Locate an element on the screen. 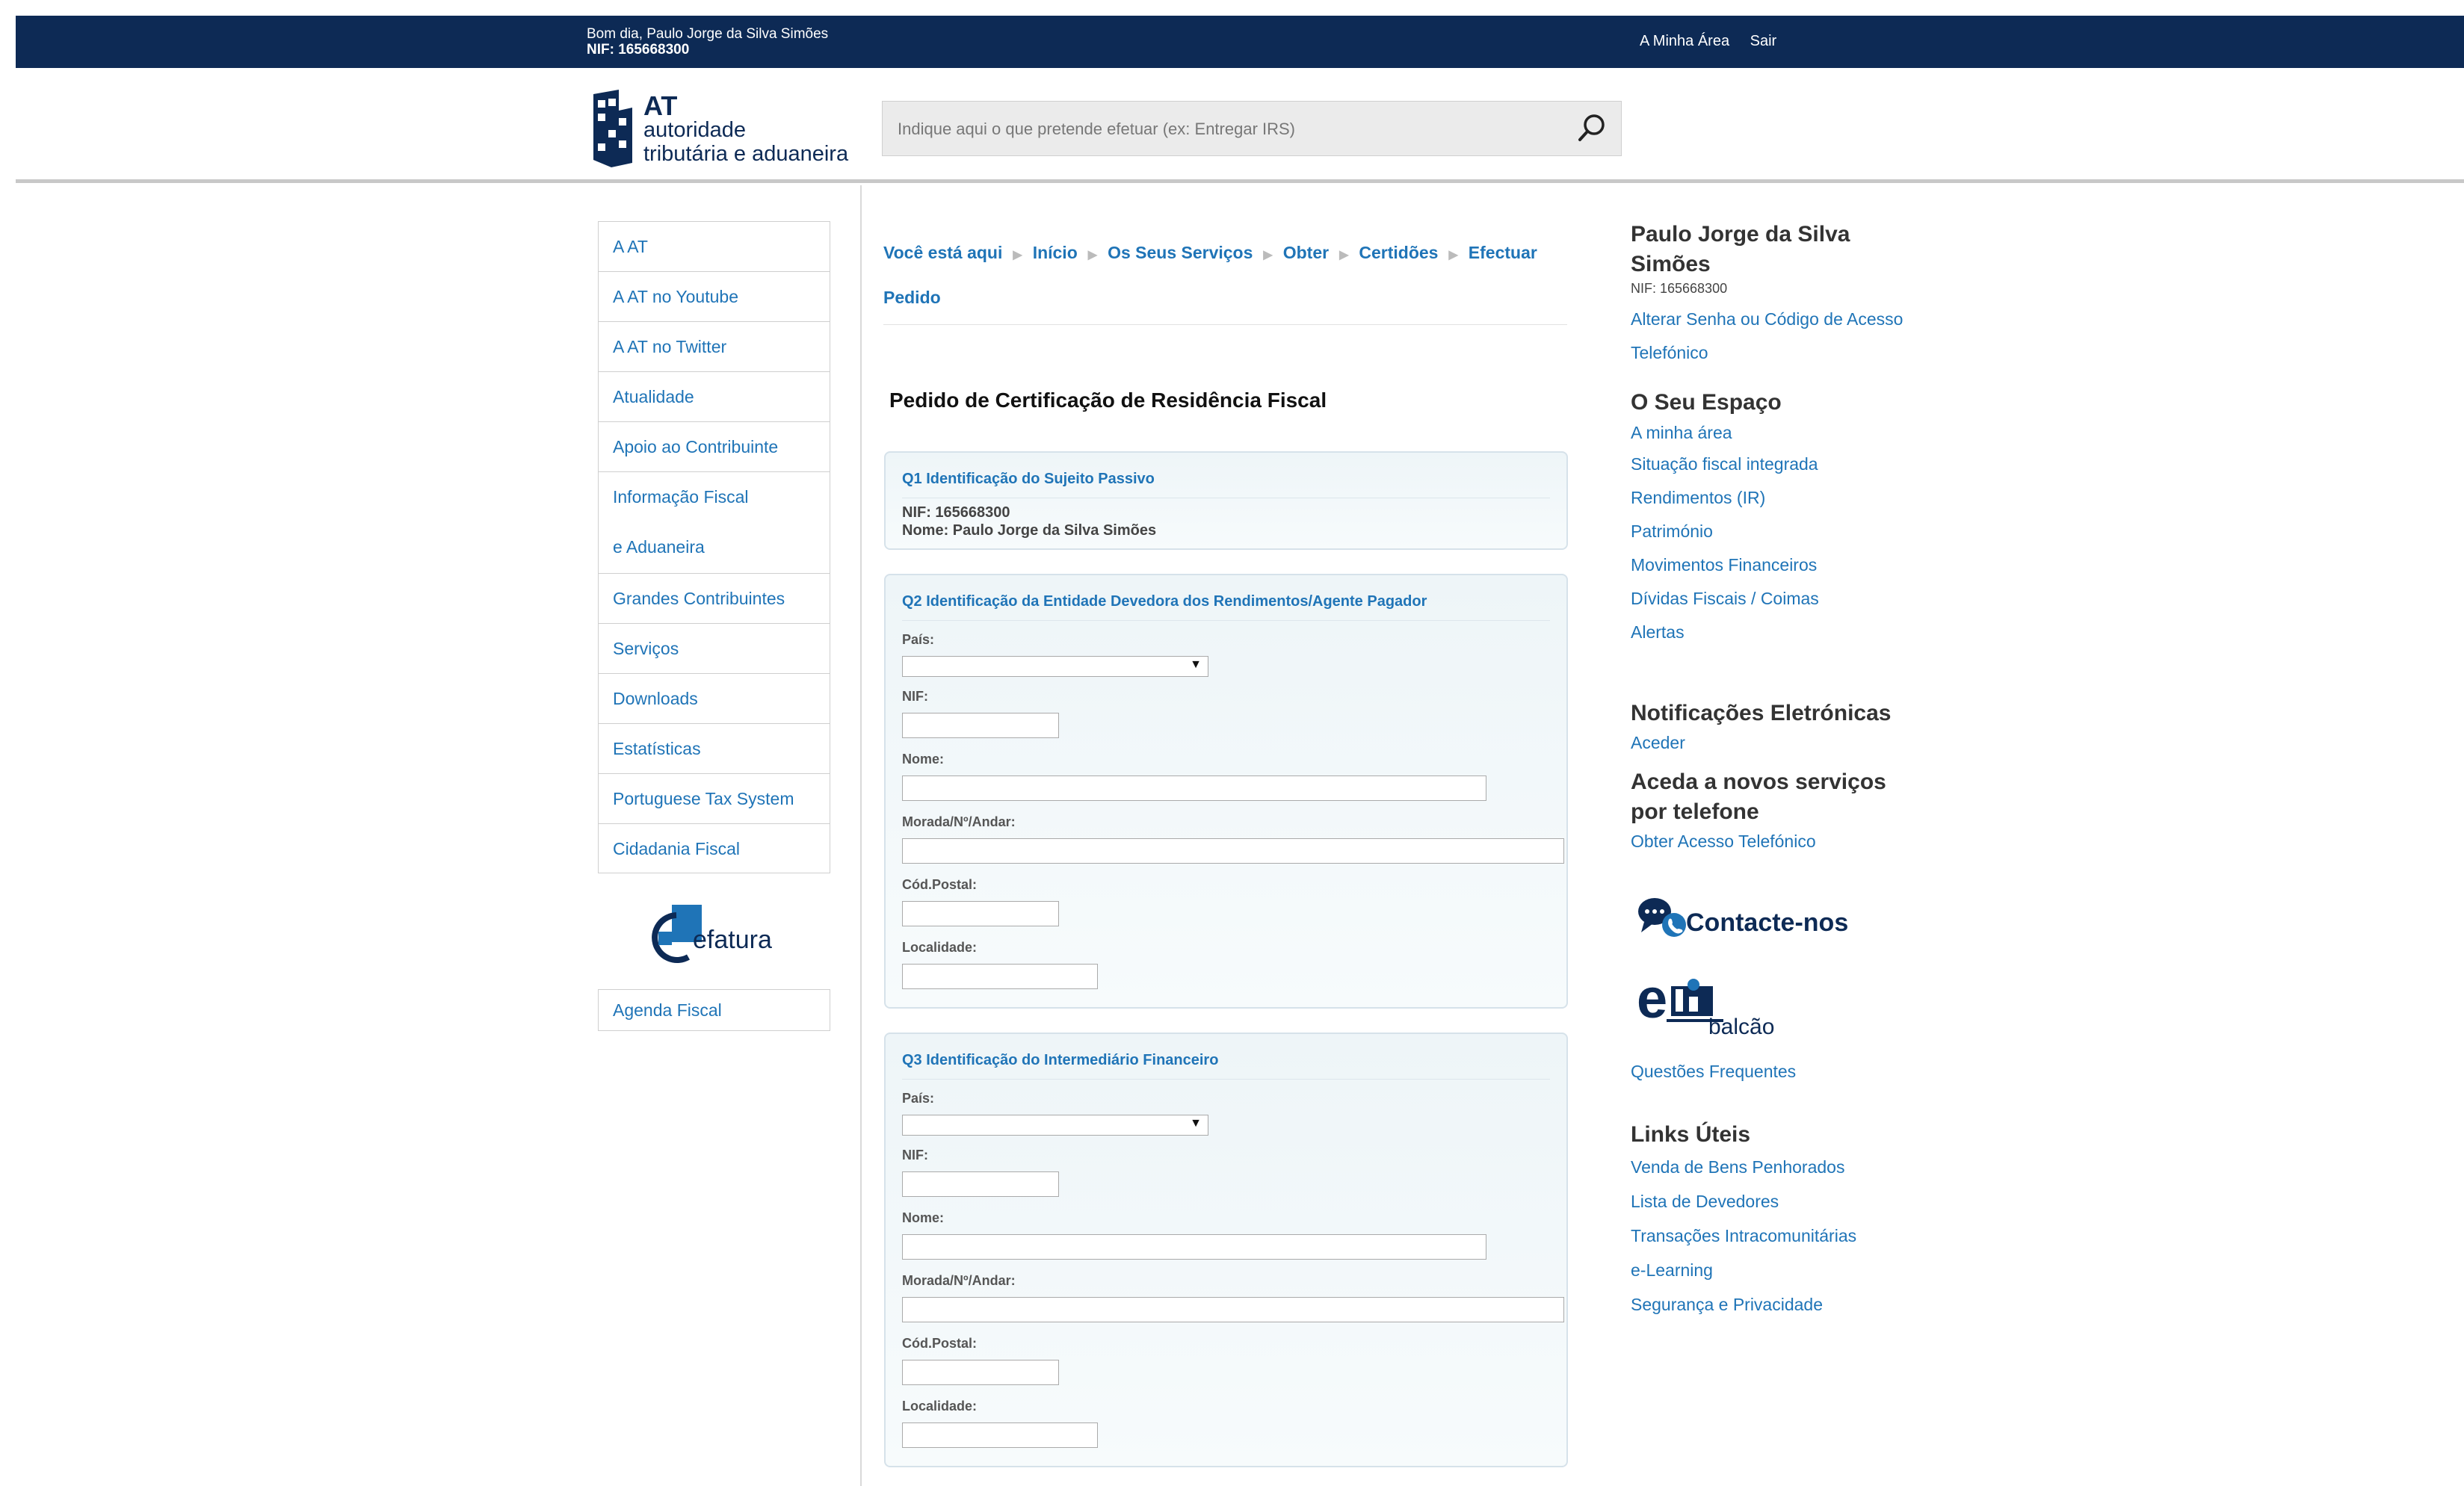 Image resolution: width=2464 pixels, height=1486 pixels. search-bar is located at coordinates (1252, 128).